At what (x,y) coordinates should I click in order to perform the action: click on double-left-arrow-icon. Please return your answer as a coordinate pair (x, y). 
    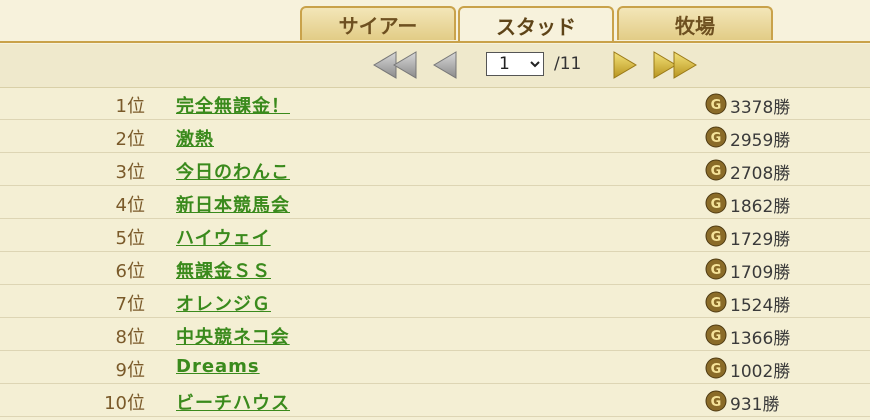
    Looking at the image, I should click on (395, 65).